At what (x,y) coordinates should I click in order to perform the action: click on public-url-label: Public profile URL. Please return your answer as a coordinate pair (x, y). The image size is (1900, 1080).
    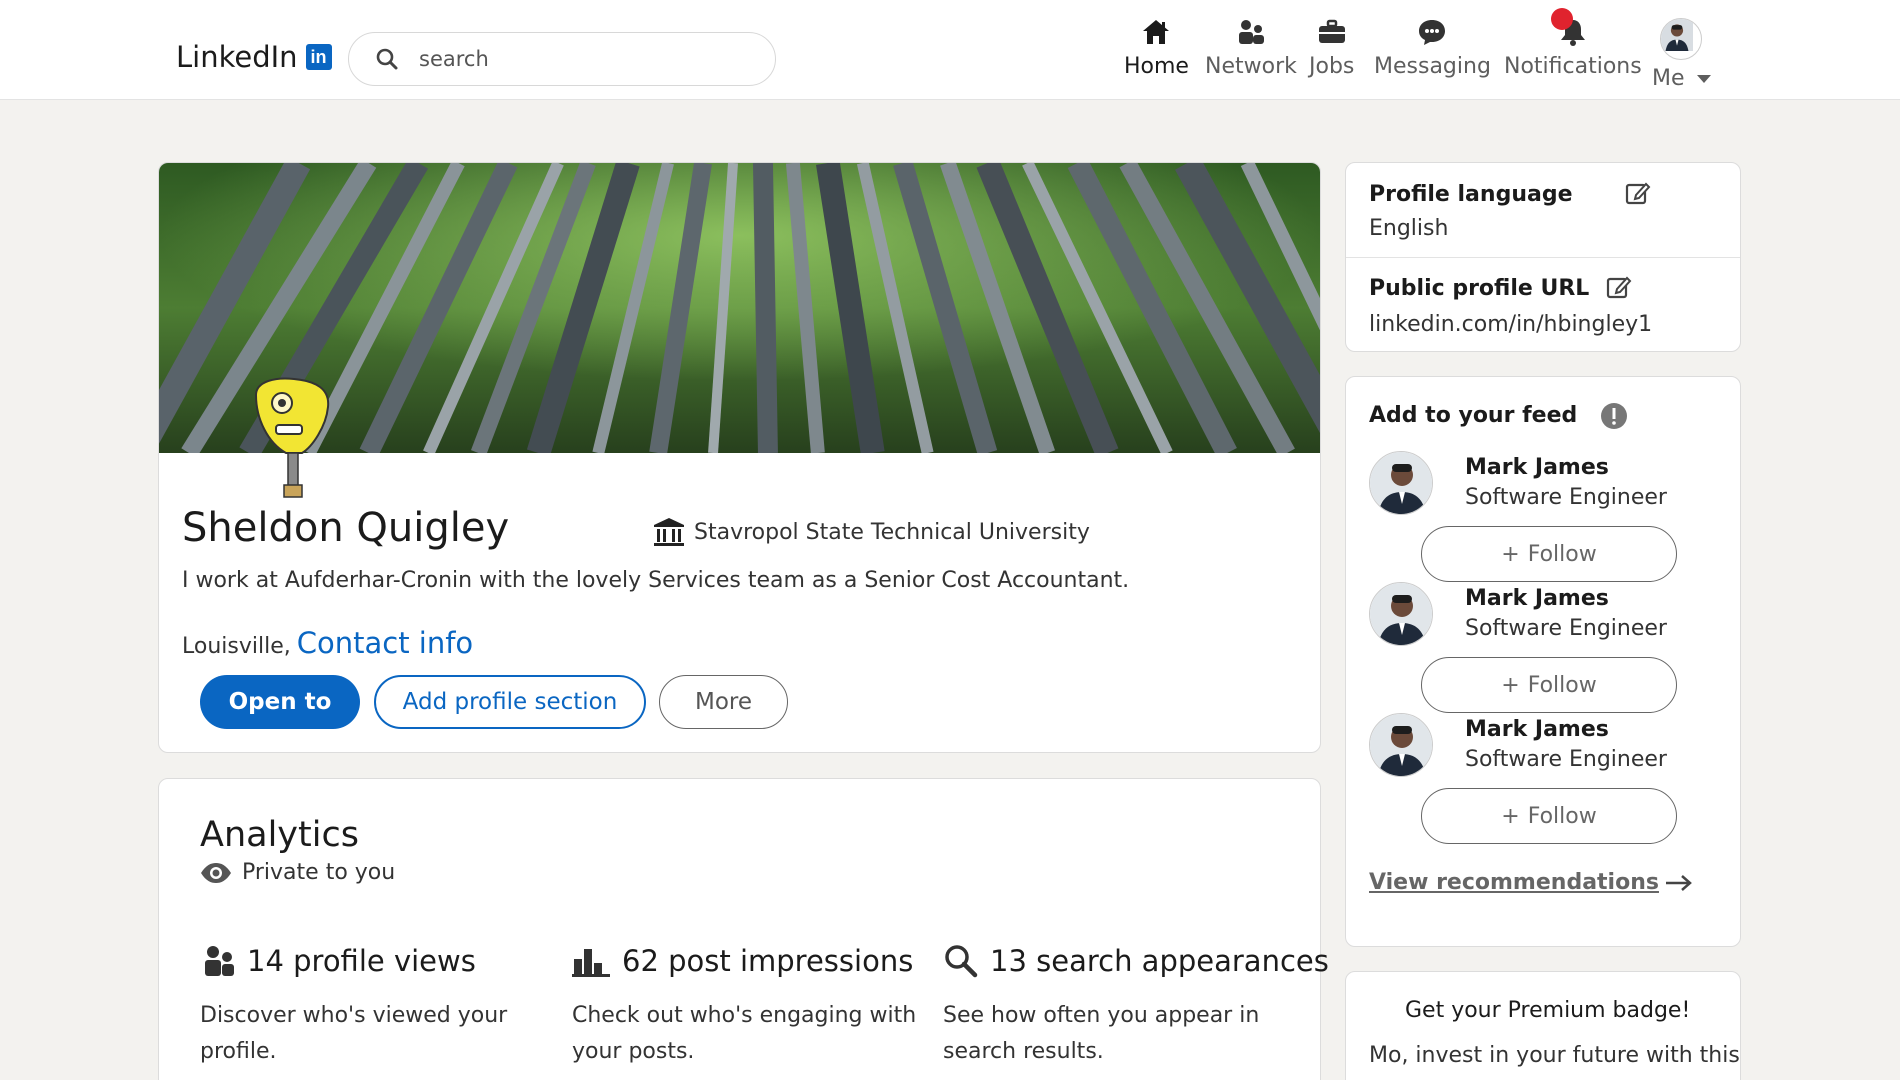
    Looking at the image, I should click on (1479, 288).